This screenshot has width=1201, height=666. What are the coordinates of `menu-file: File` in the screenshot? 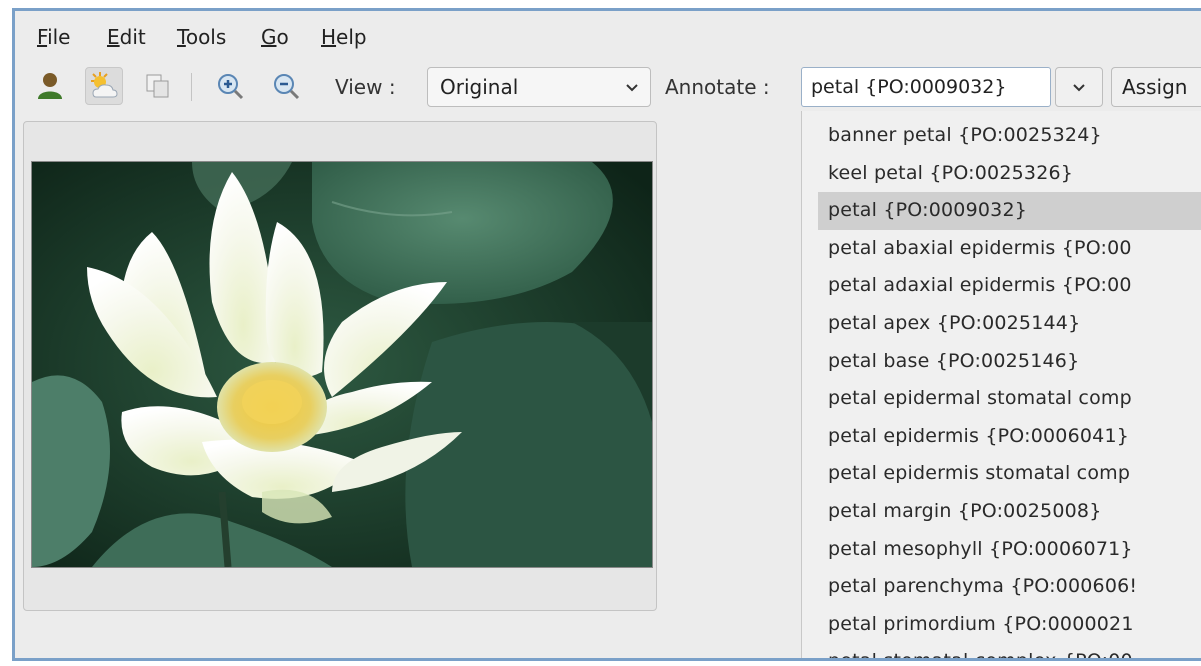 It's located at (53, 37).